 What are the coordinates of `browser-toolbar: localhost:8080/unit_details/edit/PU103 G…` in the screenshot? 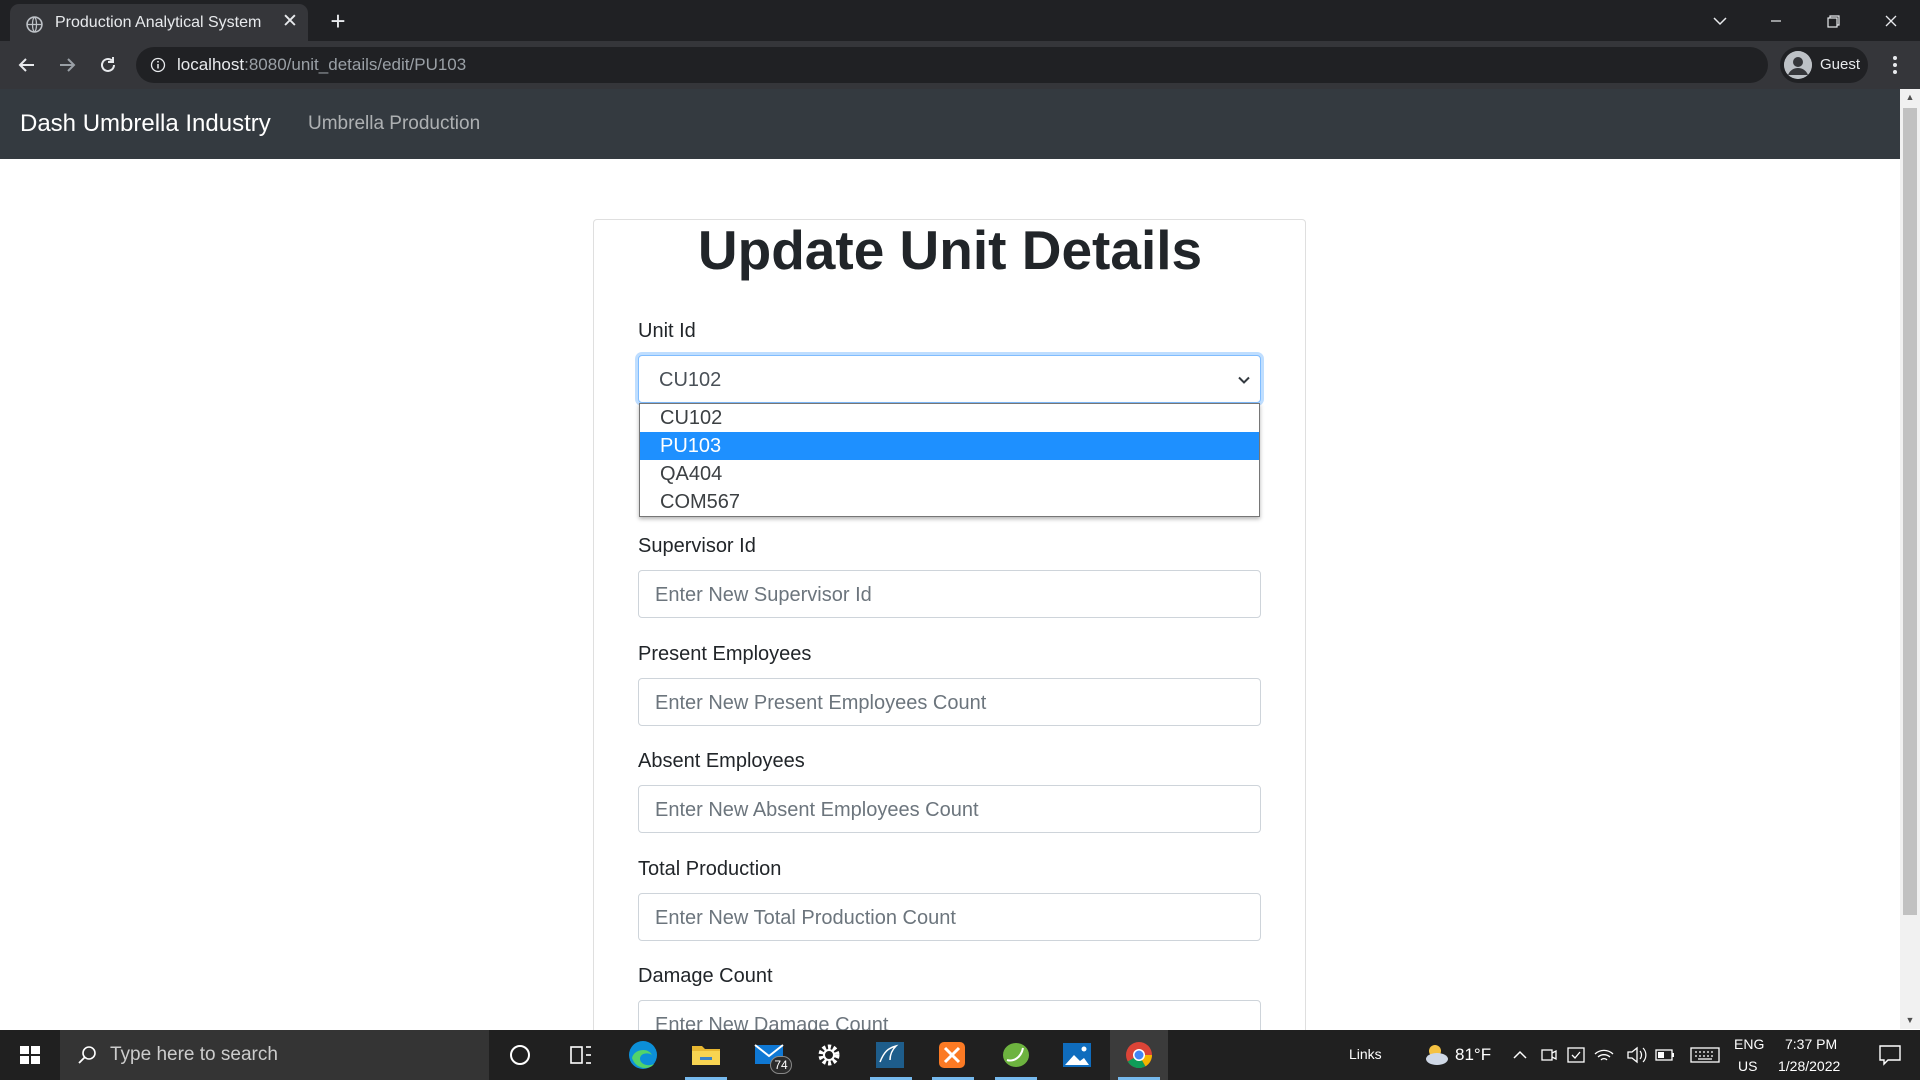 It's located at (960, 65).